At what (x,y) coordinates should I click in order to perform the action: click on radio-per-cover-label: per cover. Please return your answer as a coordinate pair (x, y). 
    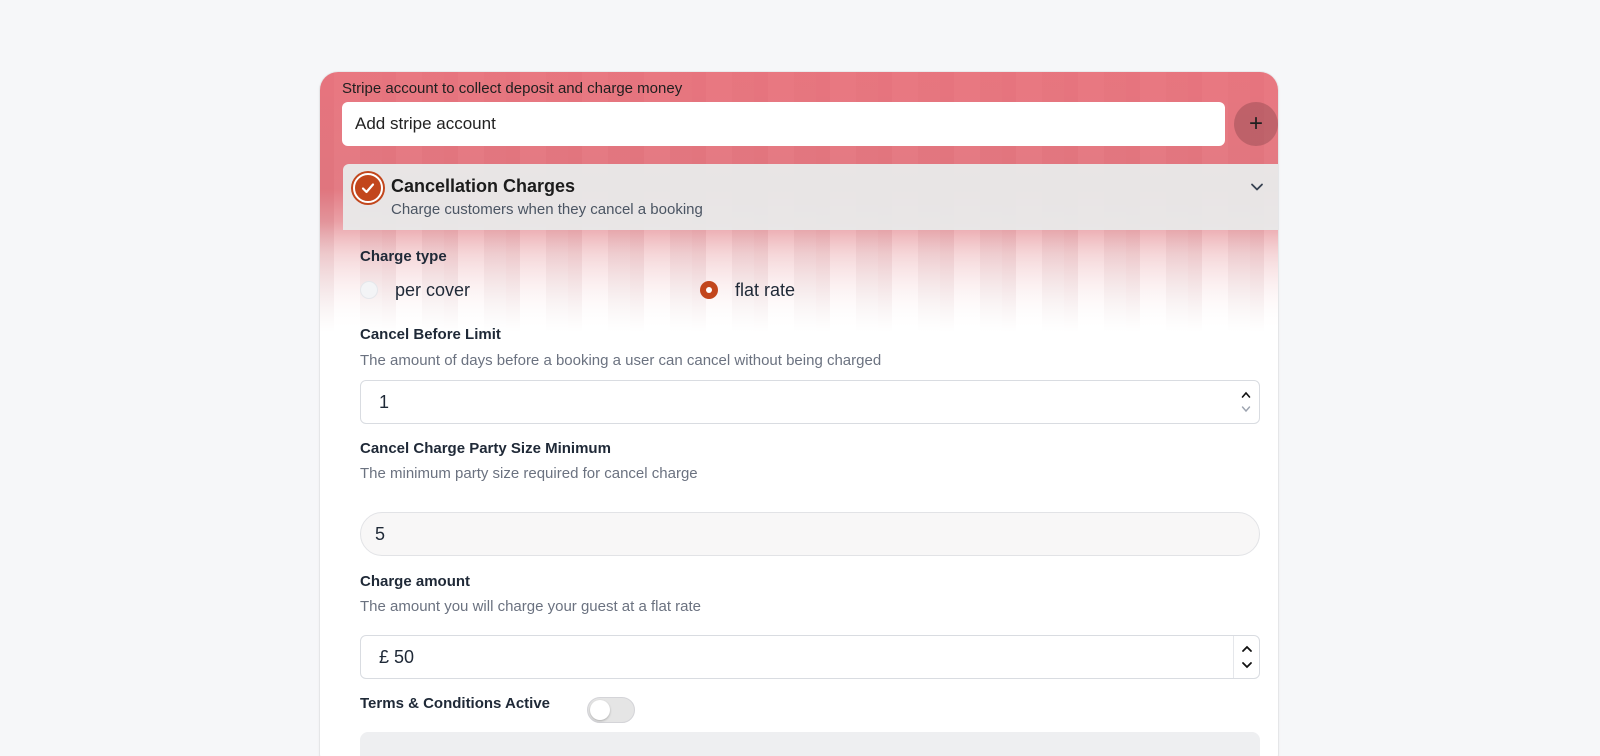
    Looking at the image, I should click on (433, 290).